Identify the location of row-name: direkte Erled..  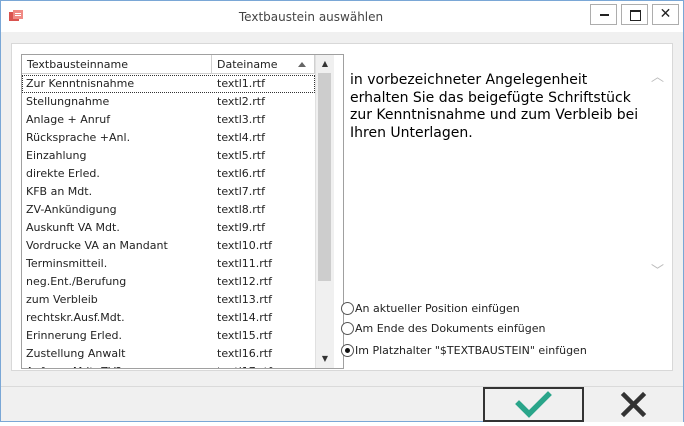
(63, 173).